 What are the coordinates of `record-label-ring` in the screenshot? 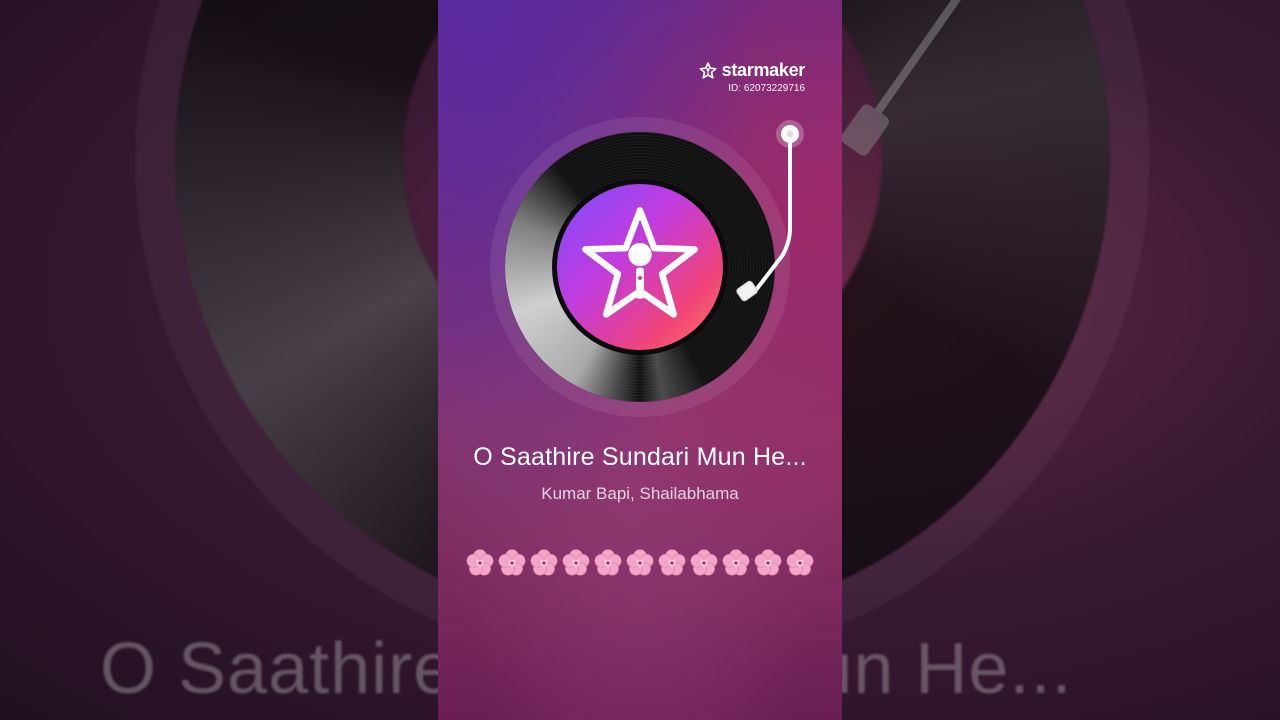 It's located at (640, 267).